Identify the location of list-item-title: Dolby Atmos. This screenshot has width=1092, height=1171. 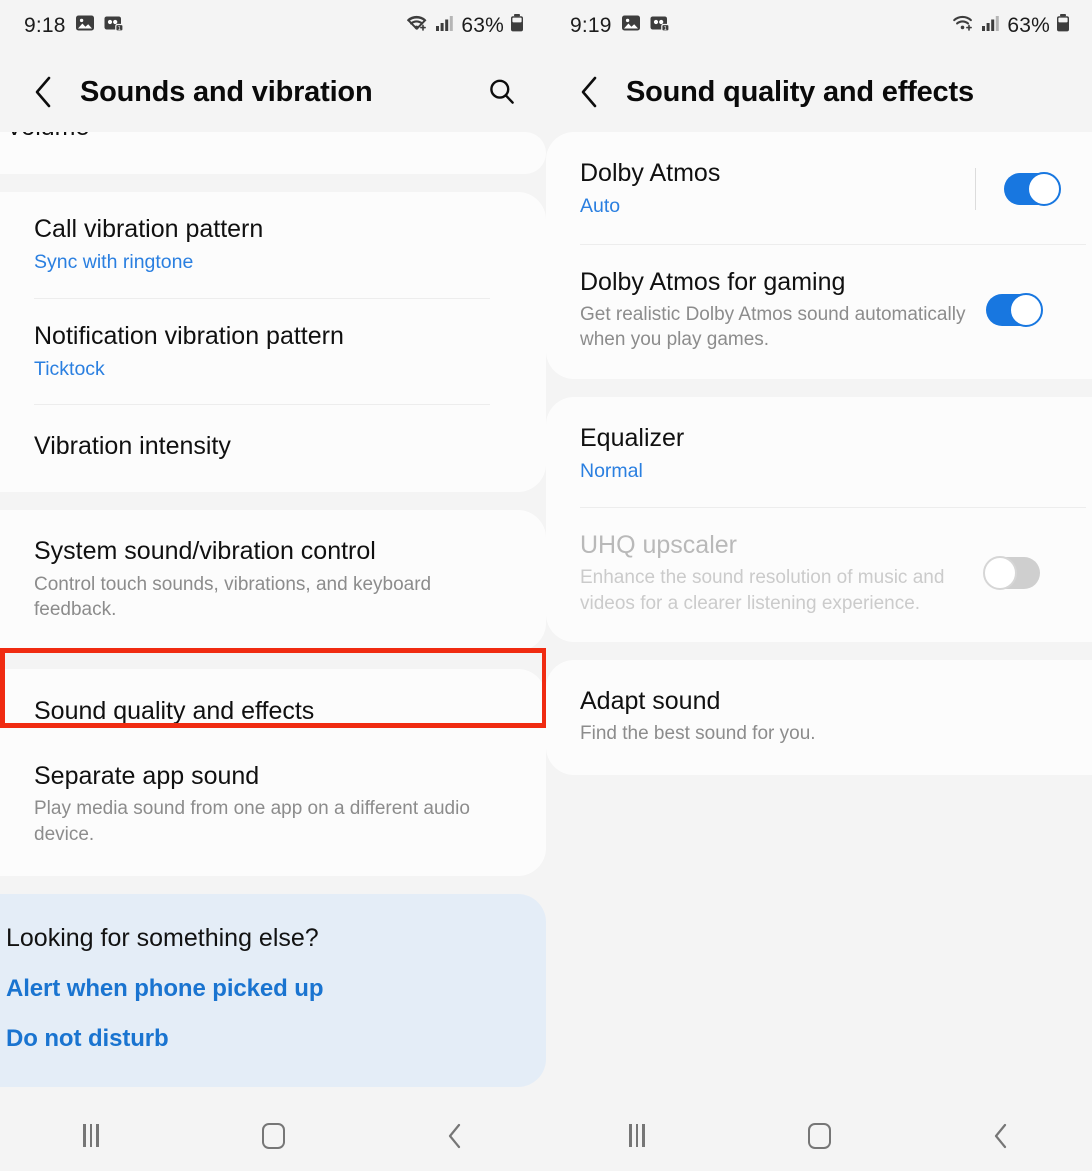
(650, 173).